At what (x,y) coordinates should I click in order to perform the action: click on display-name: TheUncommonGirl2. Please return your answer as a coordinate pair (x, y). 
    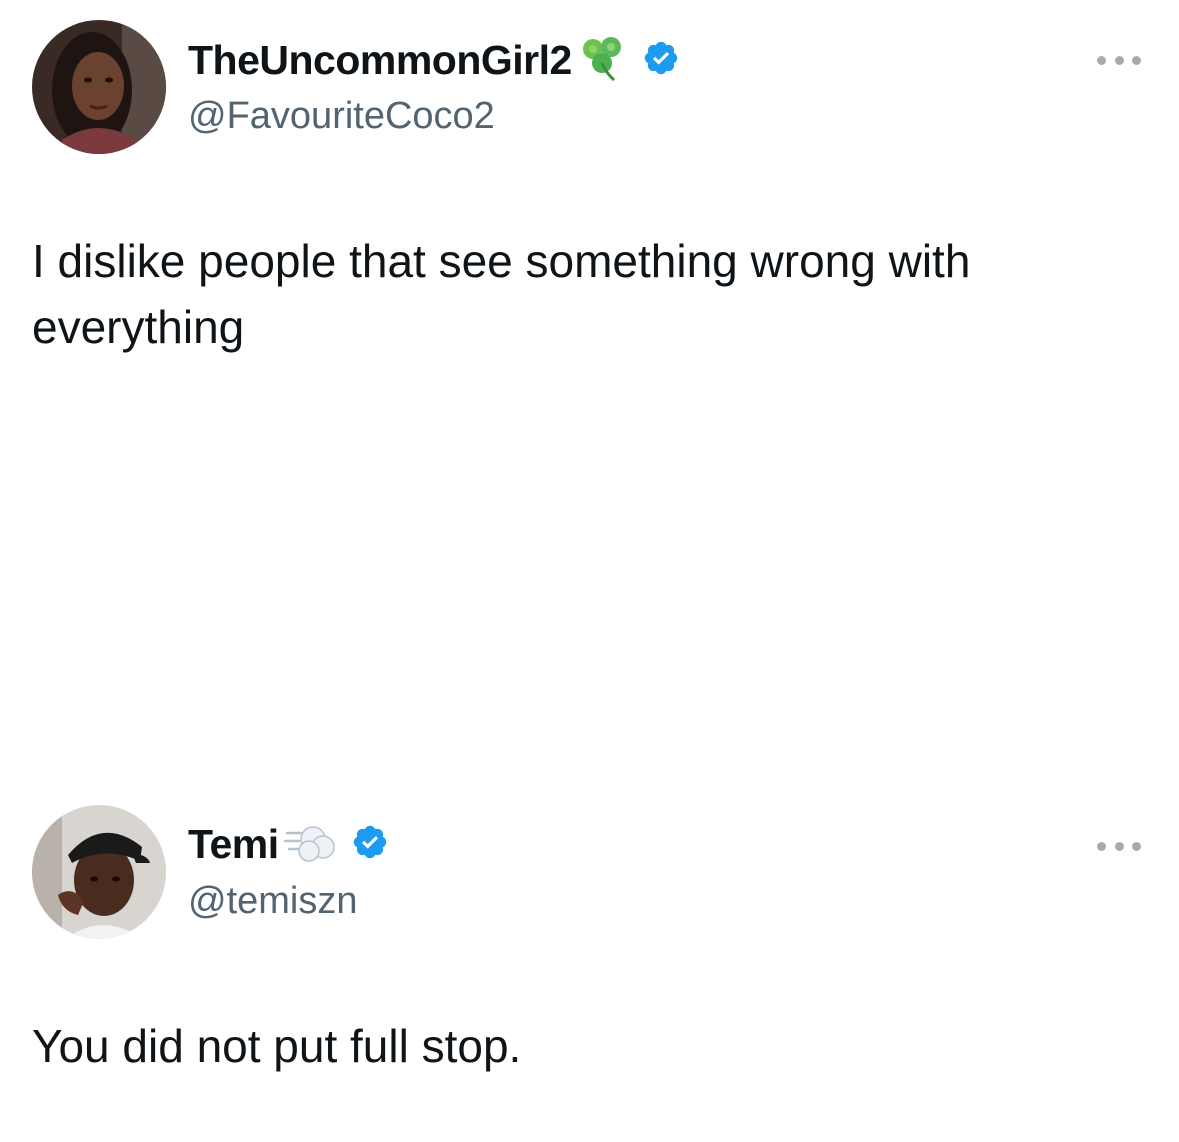
    Looking at the image, I should click on (380, 60).